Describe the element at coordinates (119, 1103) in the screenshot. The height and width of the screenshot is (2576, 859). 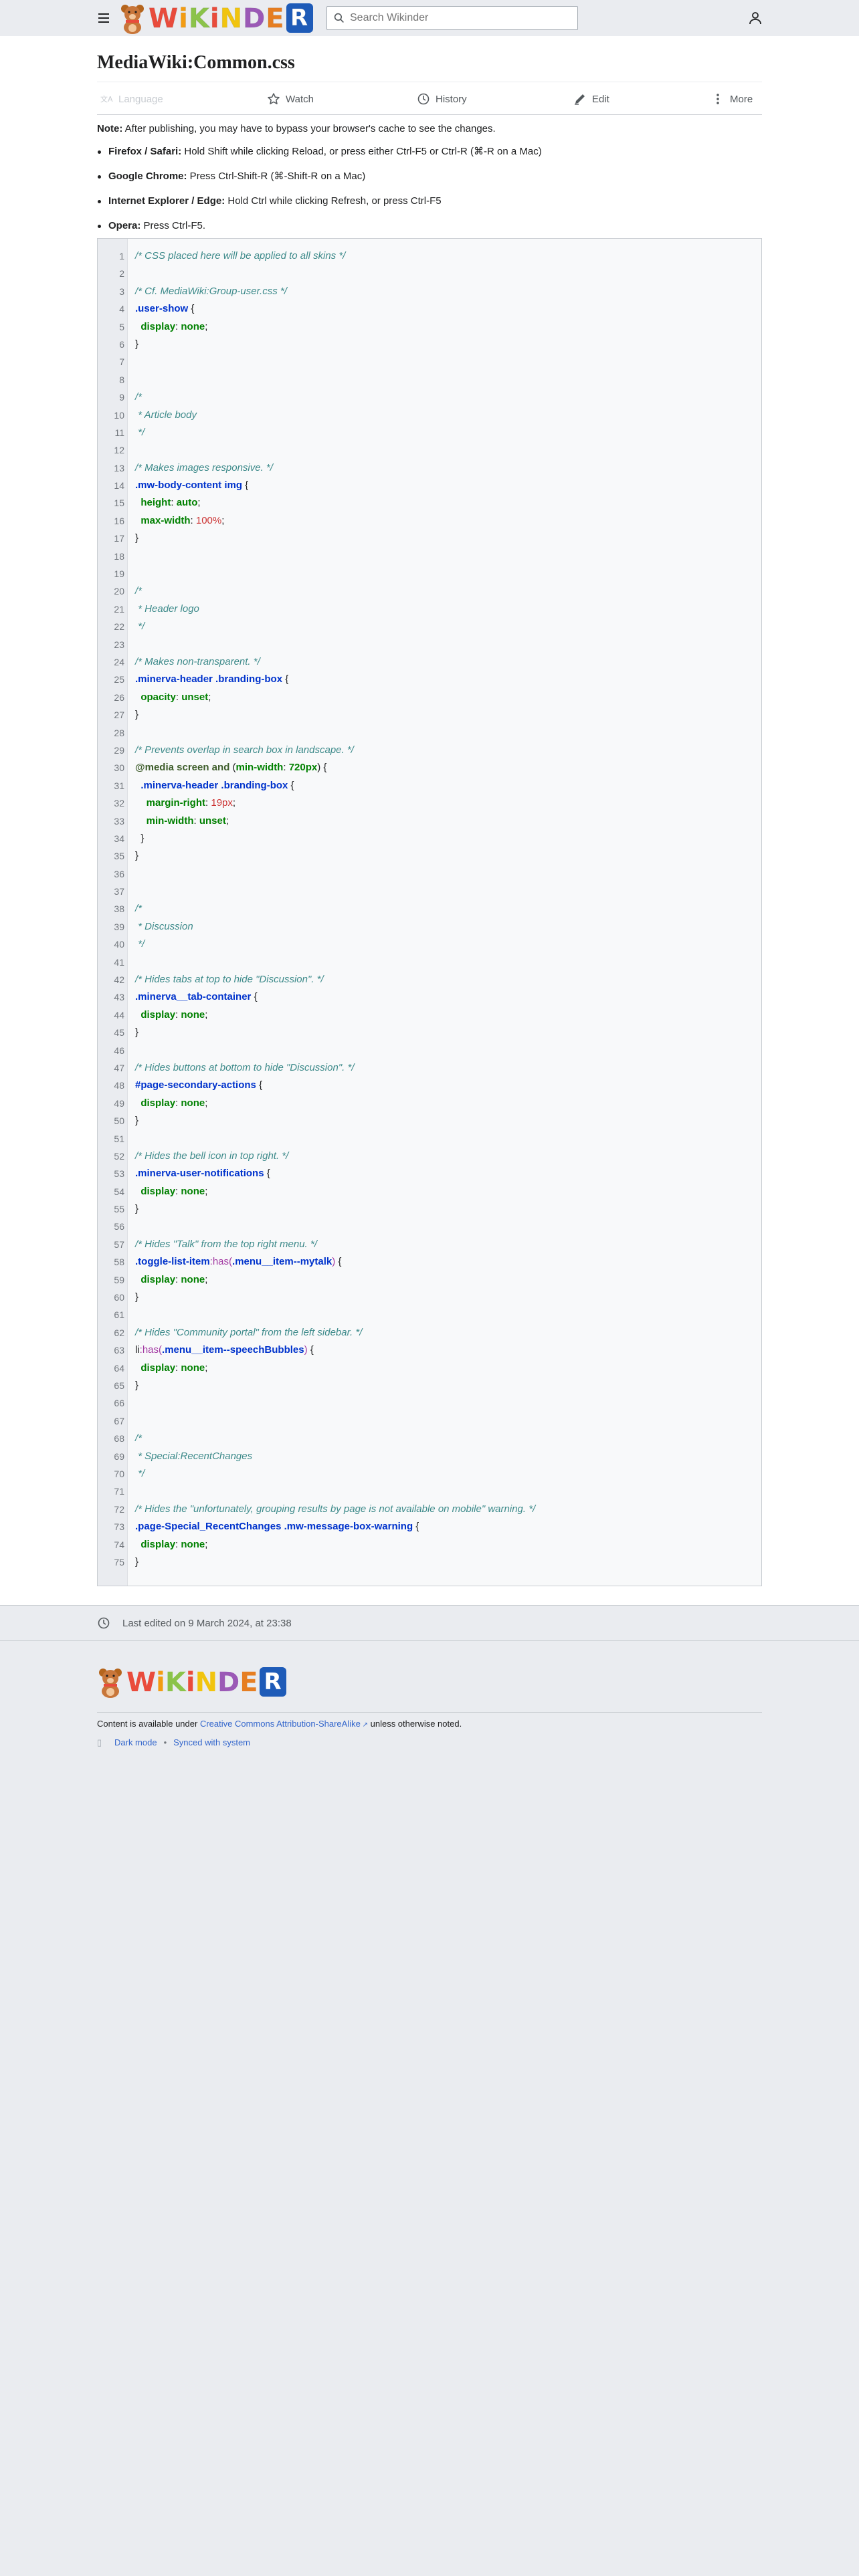
I see `line-number: 49` at that location.